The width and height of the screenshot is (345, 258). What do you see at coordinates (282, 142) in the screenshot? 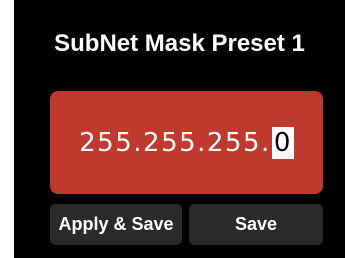
I see `edit-cursor-digit: 0` at bounding box center [282, 142].